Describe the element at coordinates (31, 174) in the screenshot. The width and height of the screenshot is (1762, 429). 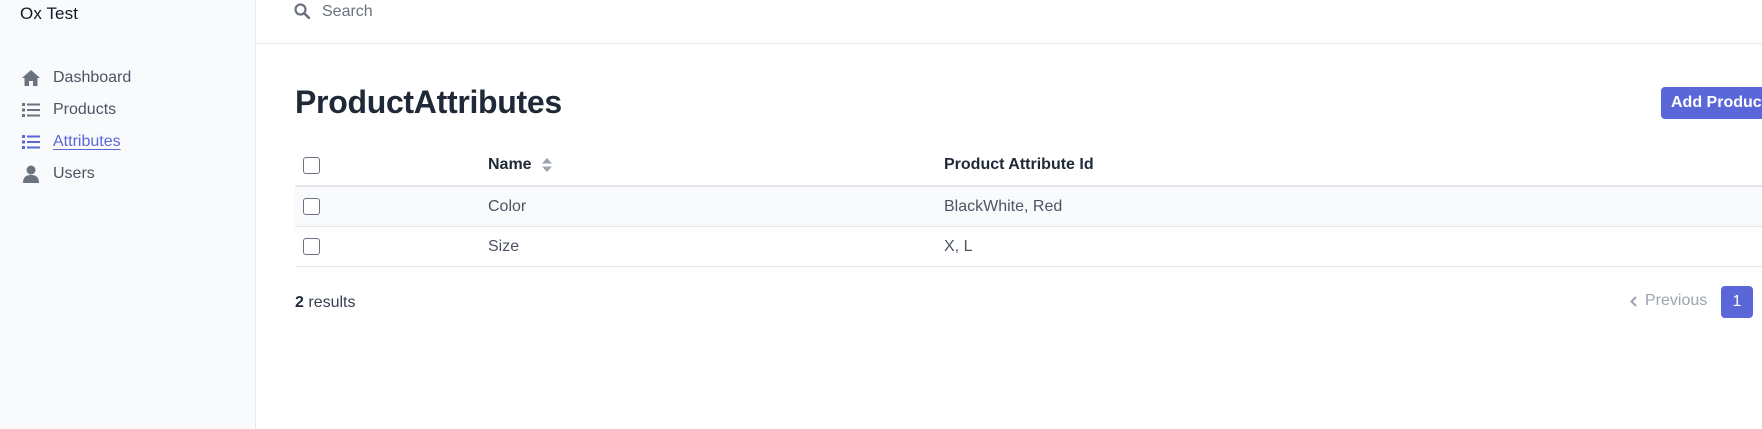
I see `user-icon` at that location.